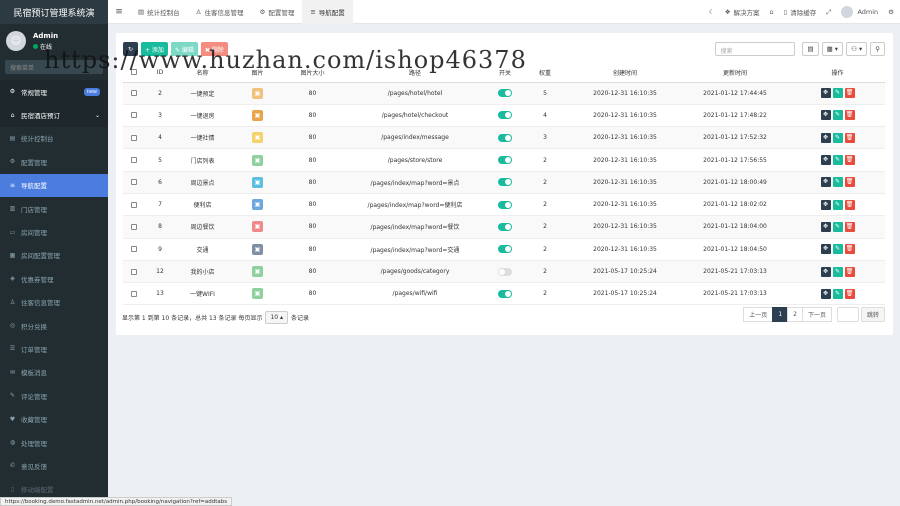 The width and height of the screenshot is (900, 506). What do you see at coordinates (276, 12) in the screenshot?
I see `tab: ⚙ 配置管理` at bounding box center [276, 12].